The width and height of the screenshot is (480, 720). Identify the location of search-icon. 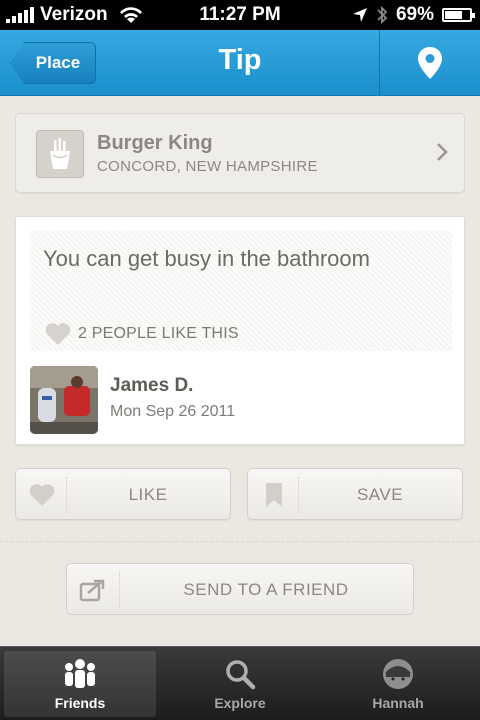
(241, 675).